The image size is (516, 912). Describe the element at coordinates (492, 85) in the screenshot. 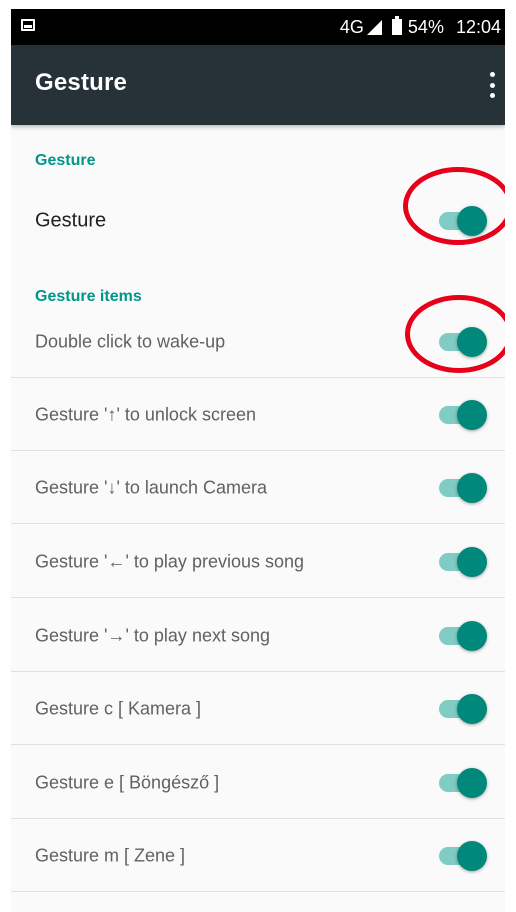

I see `overflow-menu-icon` at that location.